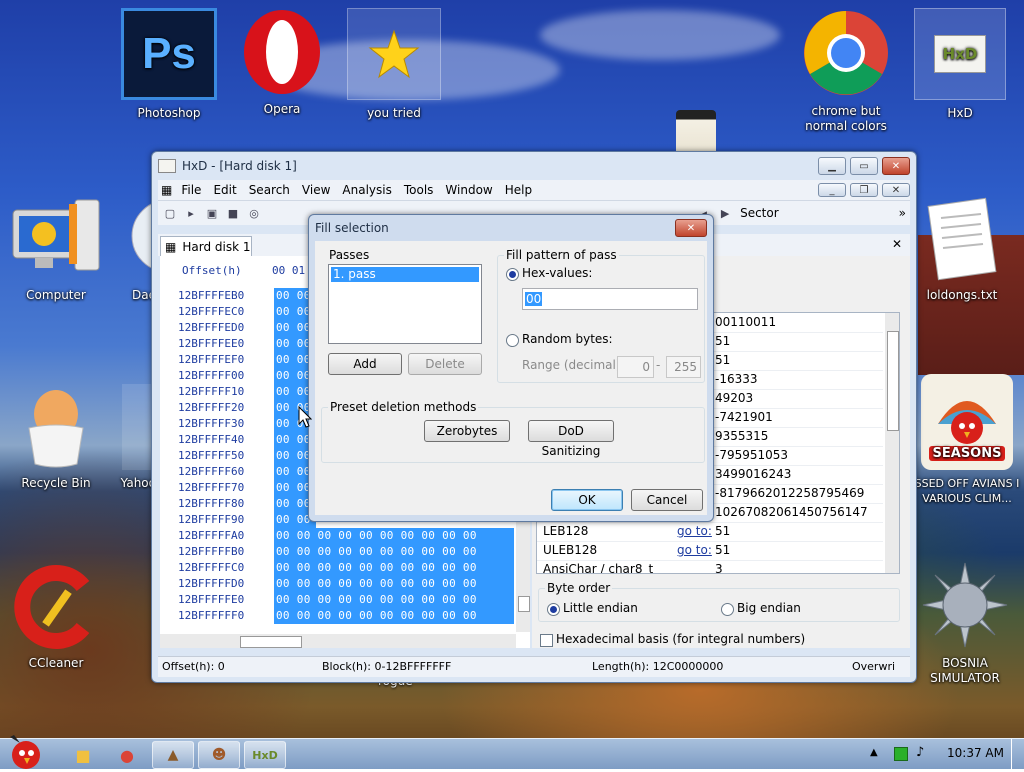  I want to click on dialog-titlebar: Fill selection ✕, so click(511, 228).